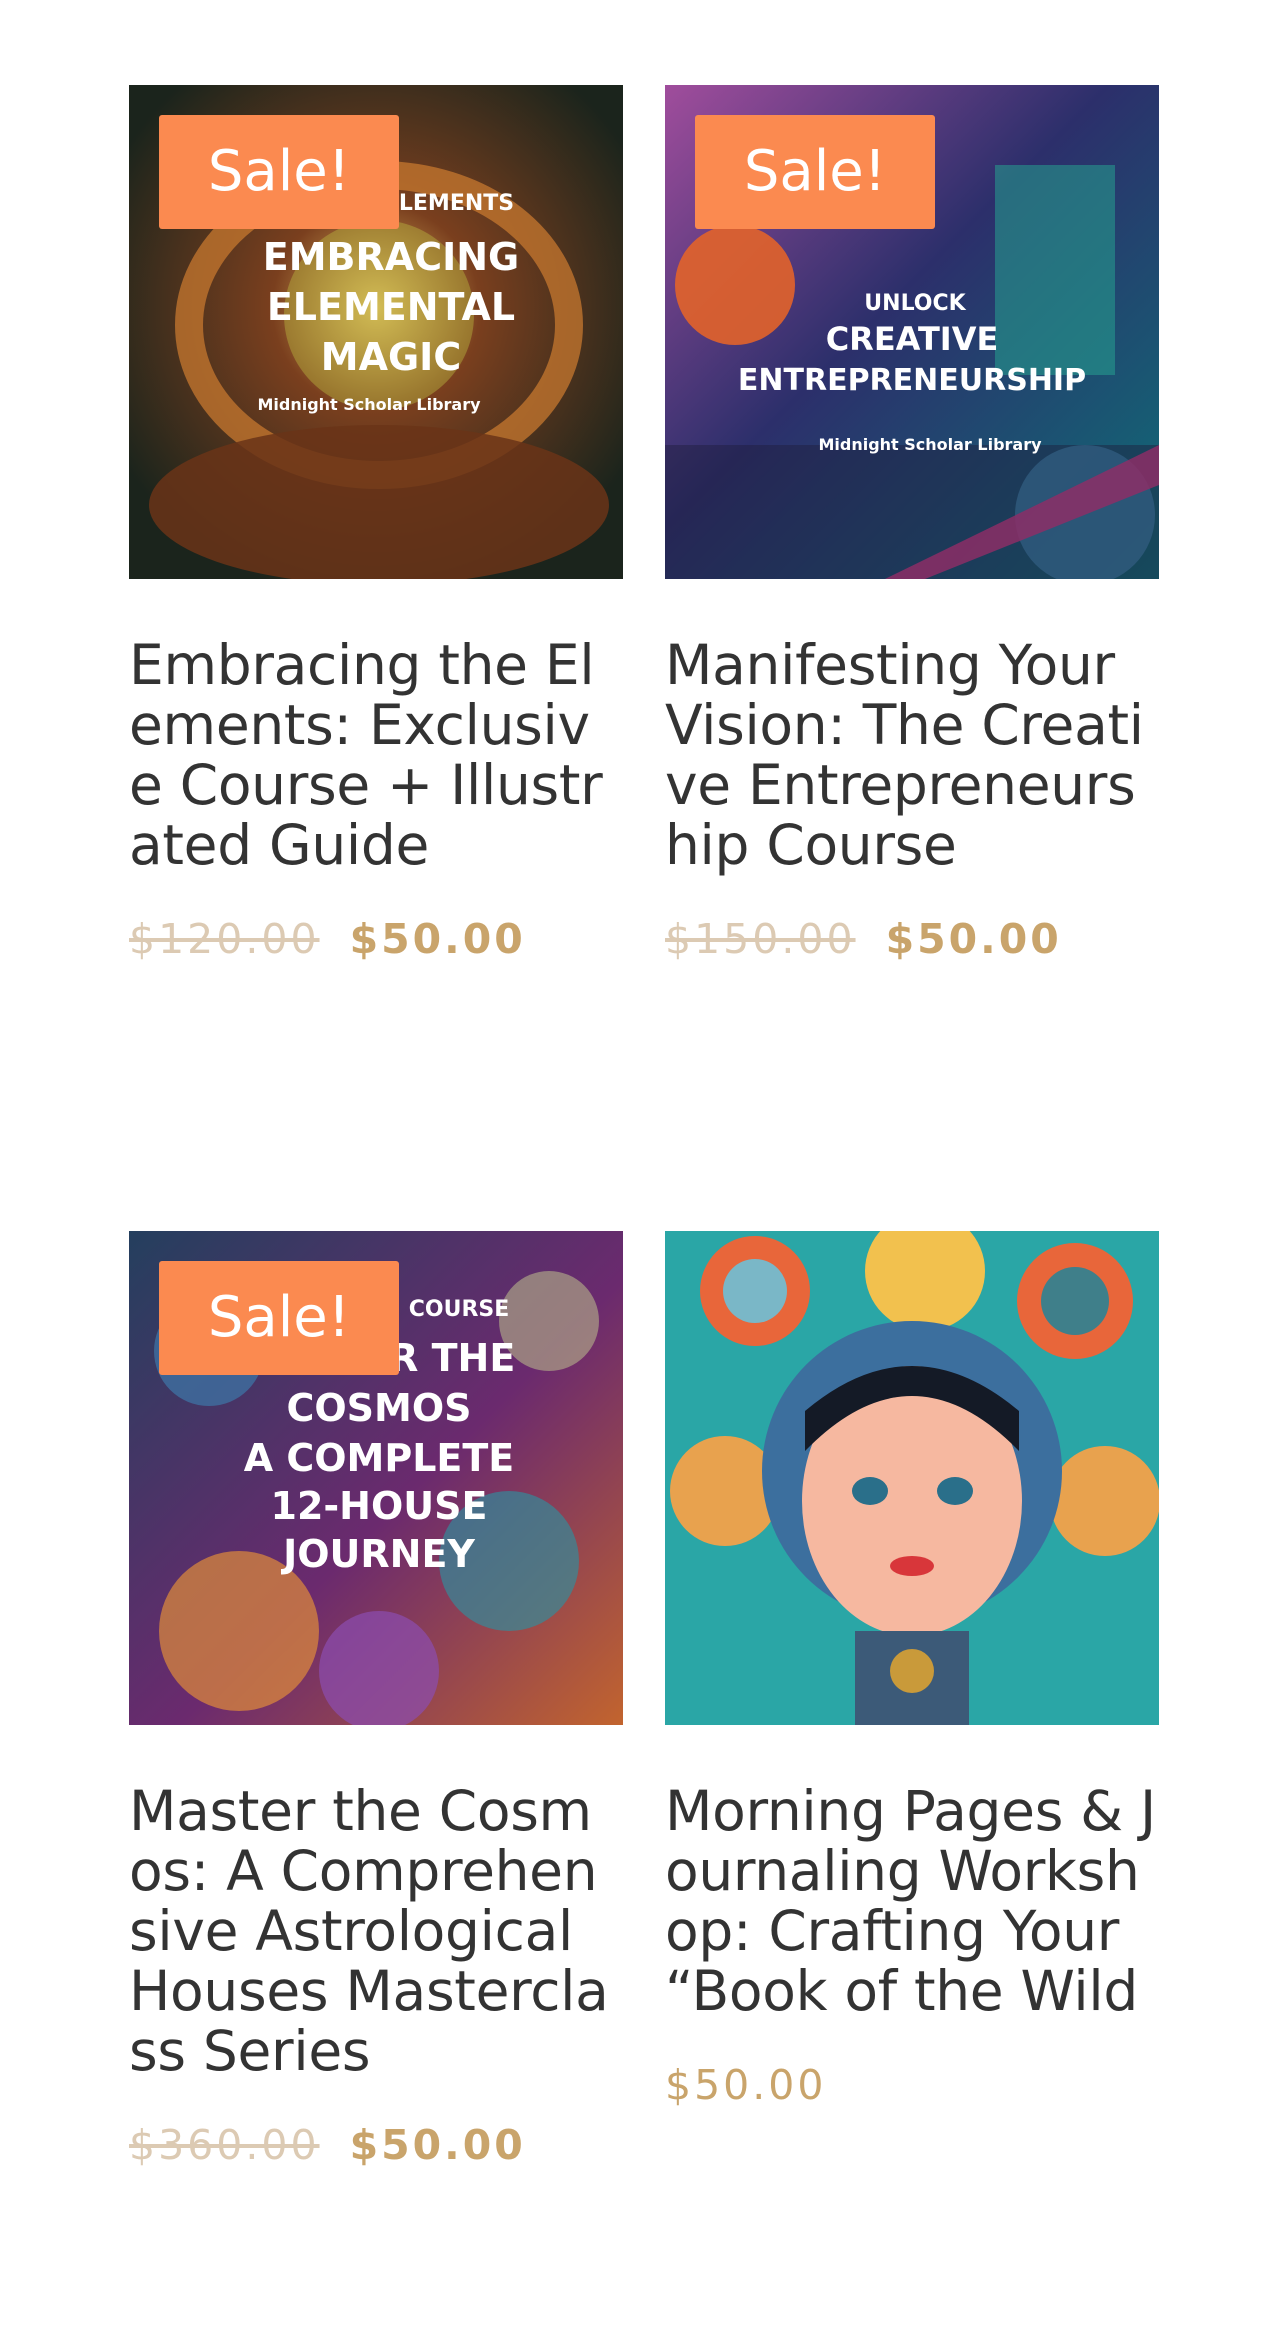  I want to click on product-price: $150.00 $50.00, so click(912, 939).